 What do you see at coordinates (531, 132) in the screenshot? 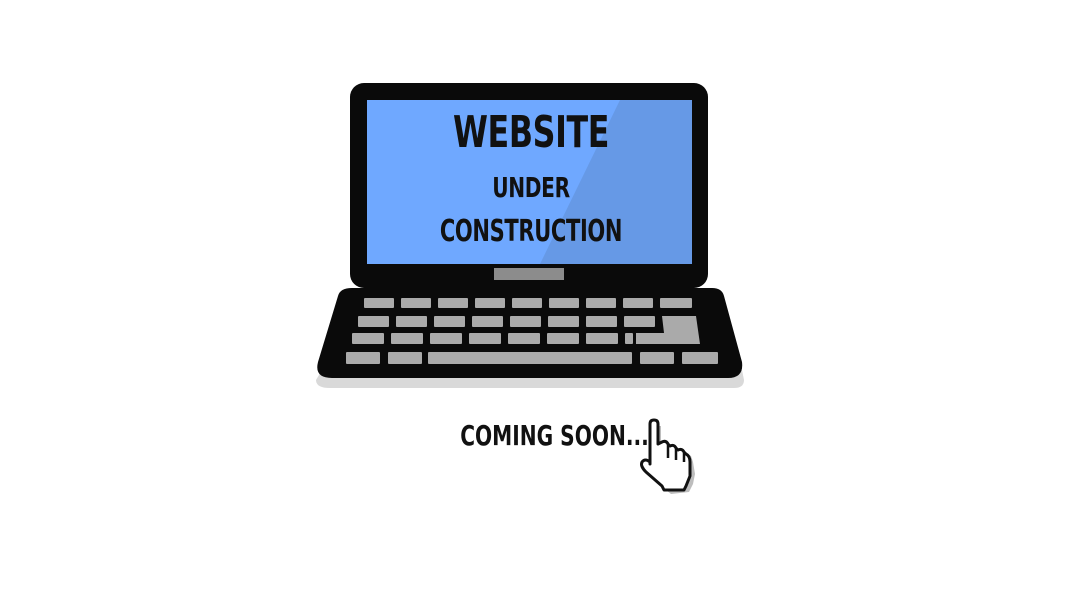
I see `screen-title: WEBSITE` at bounding box center [531, 132].